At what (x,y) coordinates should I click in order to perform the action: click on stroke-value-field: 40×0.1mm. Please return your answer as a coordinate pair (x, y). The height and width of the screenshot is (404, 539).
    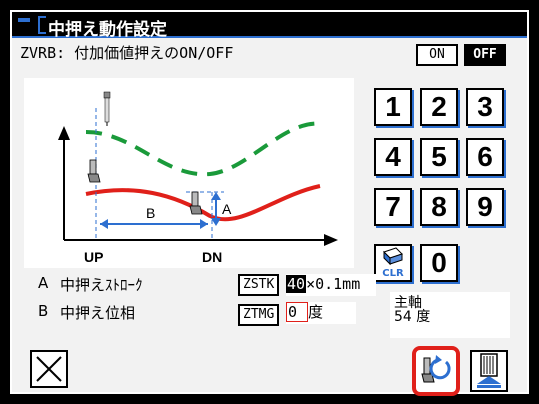
    Looking at the image, I should click on (331, 285).